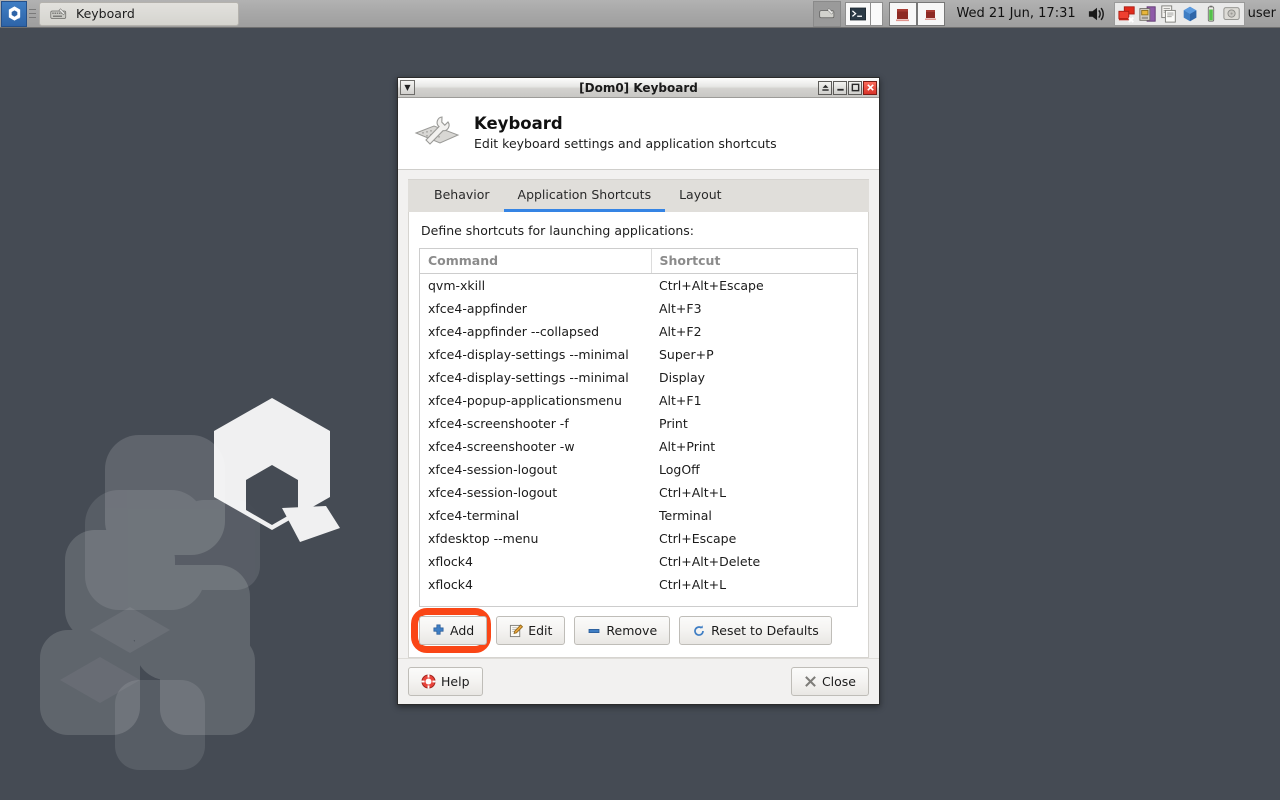  I want to click on cell-command: xfce4-terminal, so click(474, 515).